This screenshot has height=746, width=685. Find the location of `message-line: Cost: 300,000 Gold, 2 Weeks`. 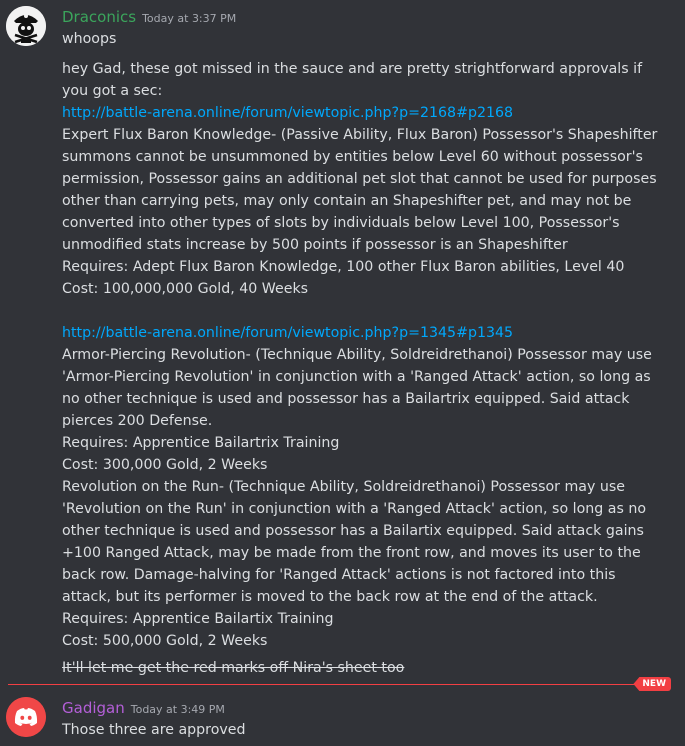

message-line: Cost: 300,000 Gold, 2 Weeks is located at coordinates (165, 465).